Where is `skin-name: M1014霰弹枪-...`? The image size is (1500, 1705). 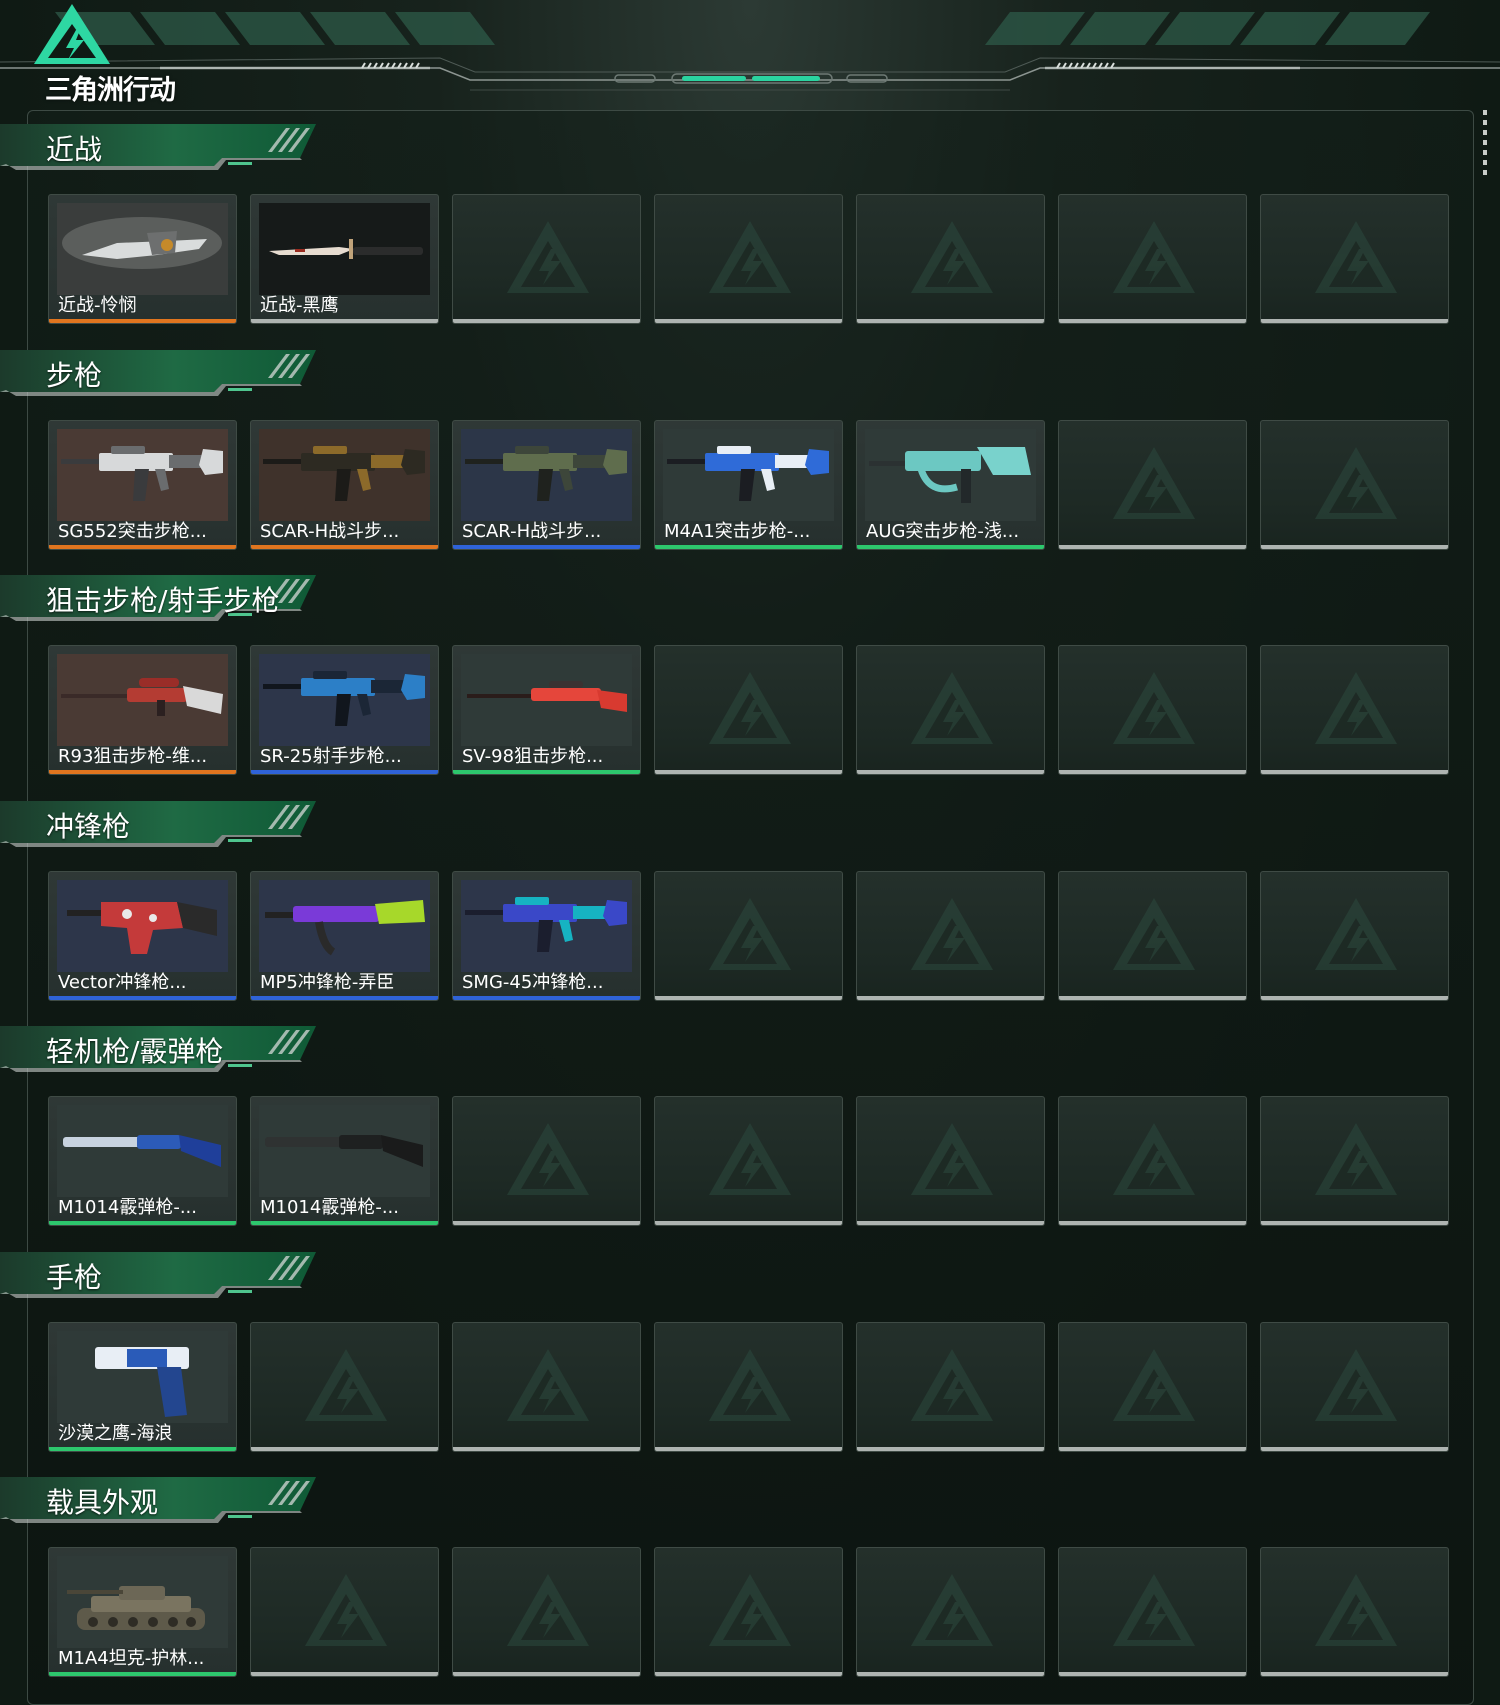 skin-name: M1014霰弹枪-... is located at coordinates (329, 1207).